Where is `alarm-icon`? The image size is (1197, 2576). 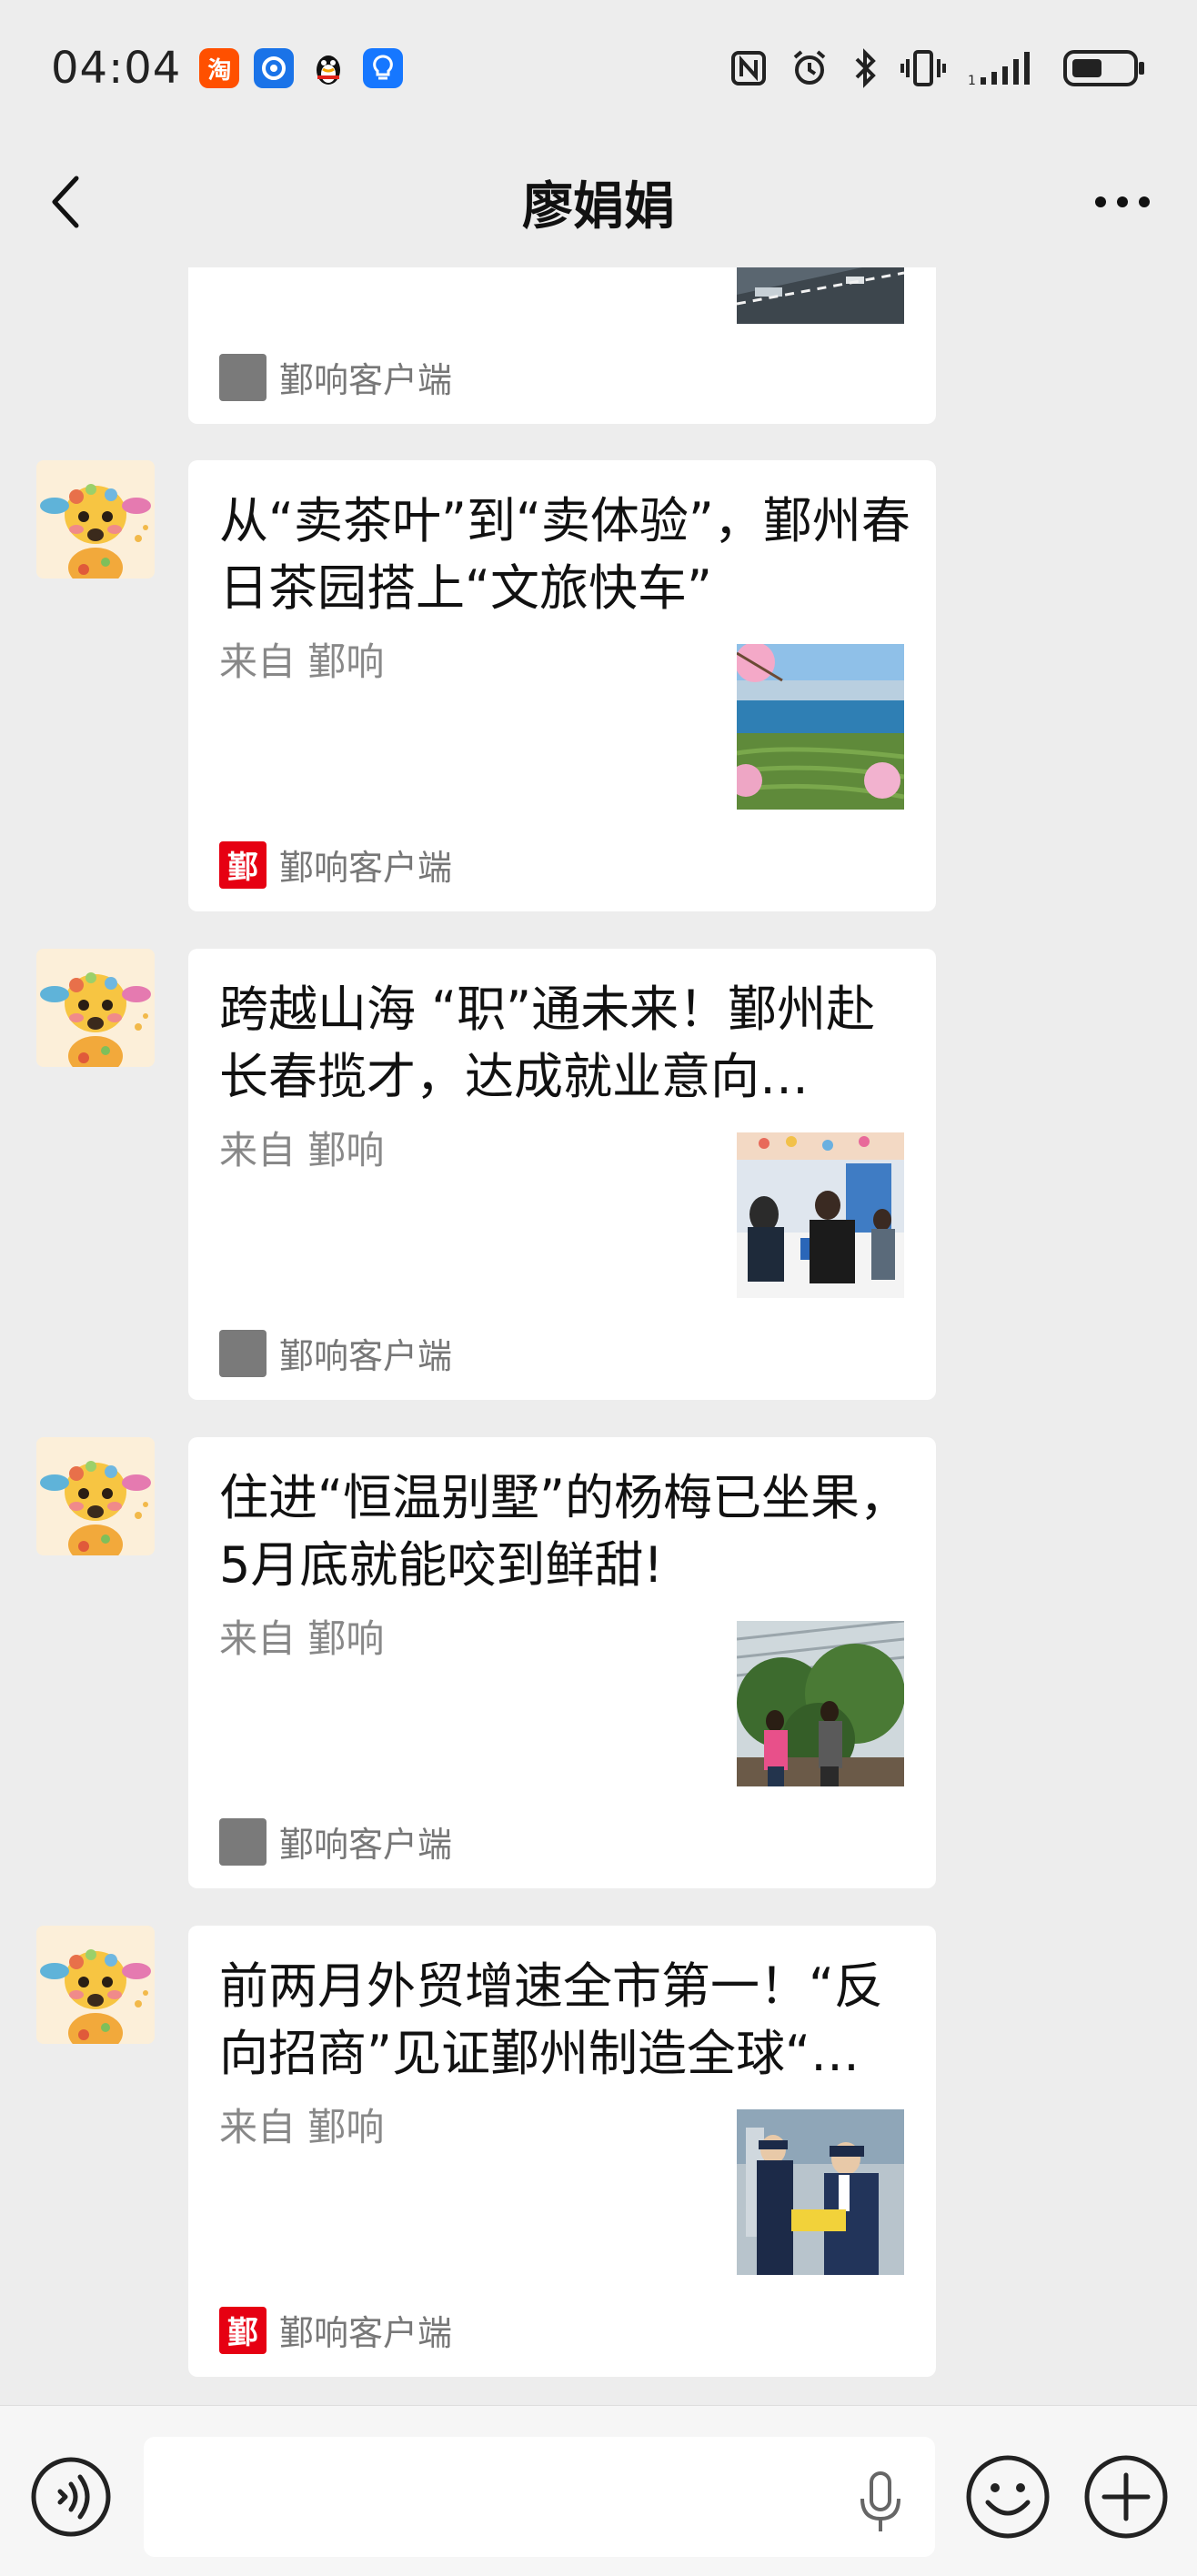 alarm-icon is located at coordinates (809, 67).